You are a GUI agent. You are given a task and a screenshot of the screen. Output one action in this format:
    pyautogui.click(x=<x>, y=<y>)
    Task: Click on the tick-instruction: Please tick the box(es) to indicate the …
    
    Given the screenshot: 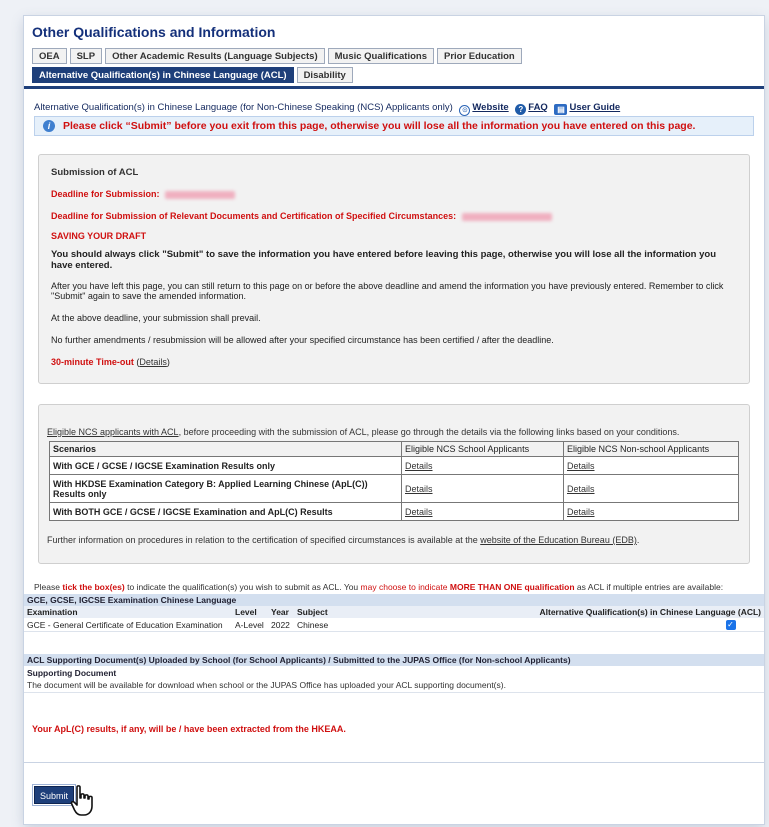 What is the action you would take?
    pyautogui.click(x=378, y=587)
    